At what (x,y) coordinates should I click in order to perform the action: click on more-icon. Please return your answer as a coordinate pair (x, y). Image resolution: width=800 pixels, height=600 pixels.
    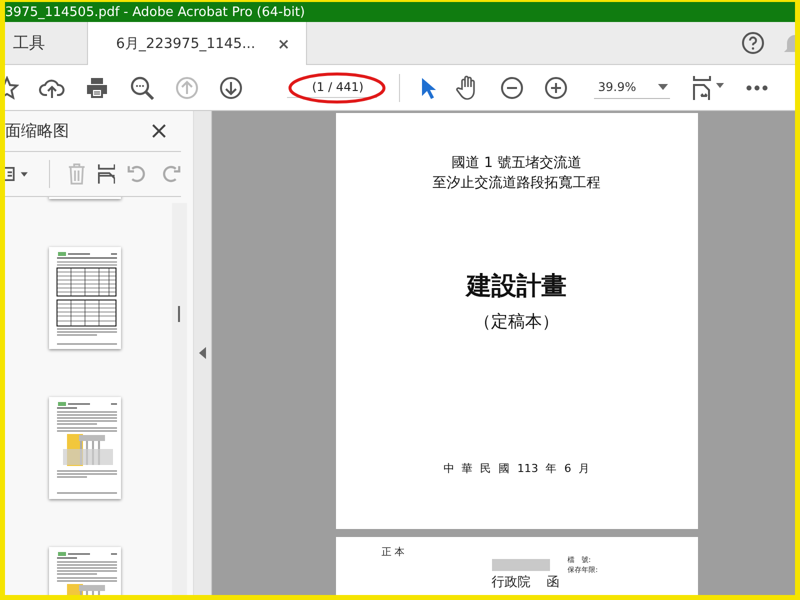
    Looking at the image, I should click on (757, 87).